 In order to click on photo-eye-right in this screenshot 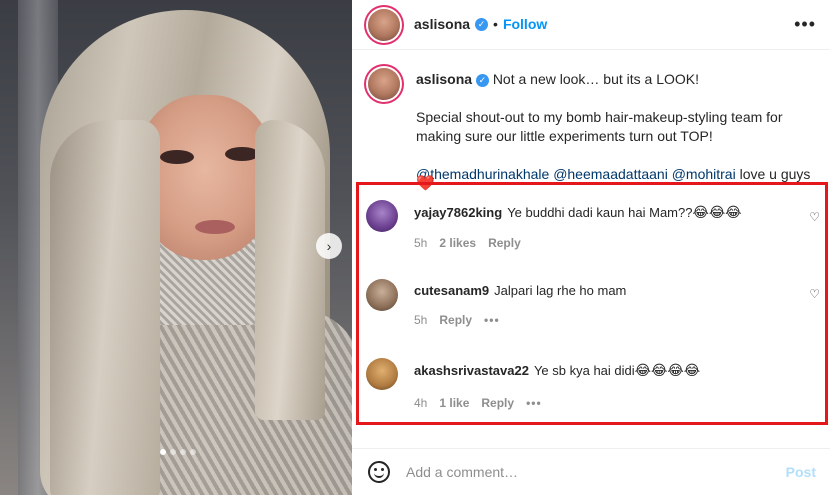, I will do `click(242, 154)`.